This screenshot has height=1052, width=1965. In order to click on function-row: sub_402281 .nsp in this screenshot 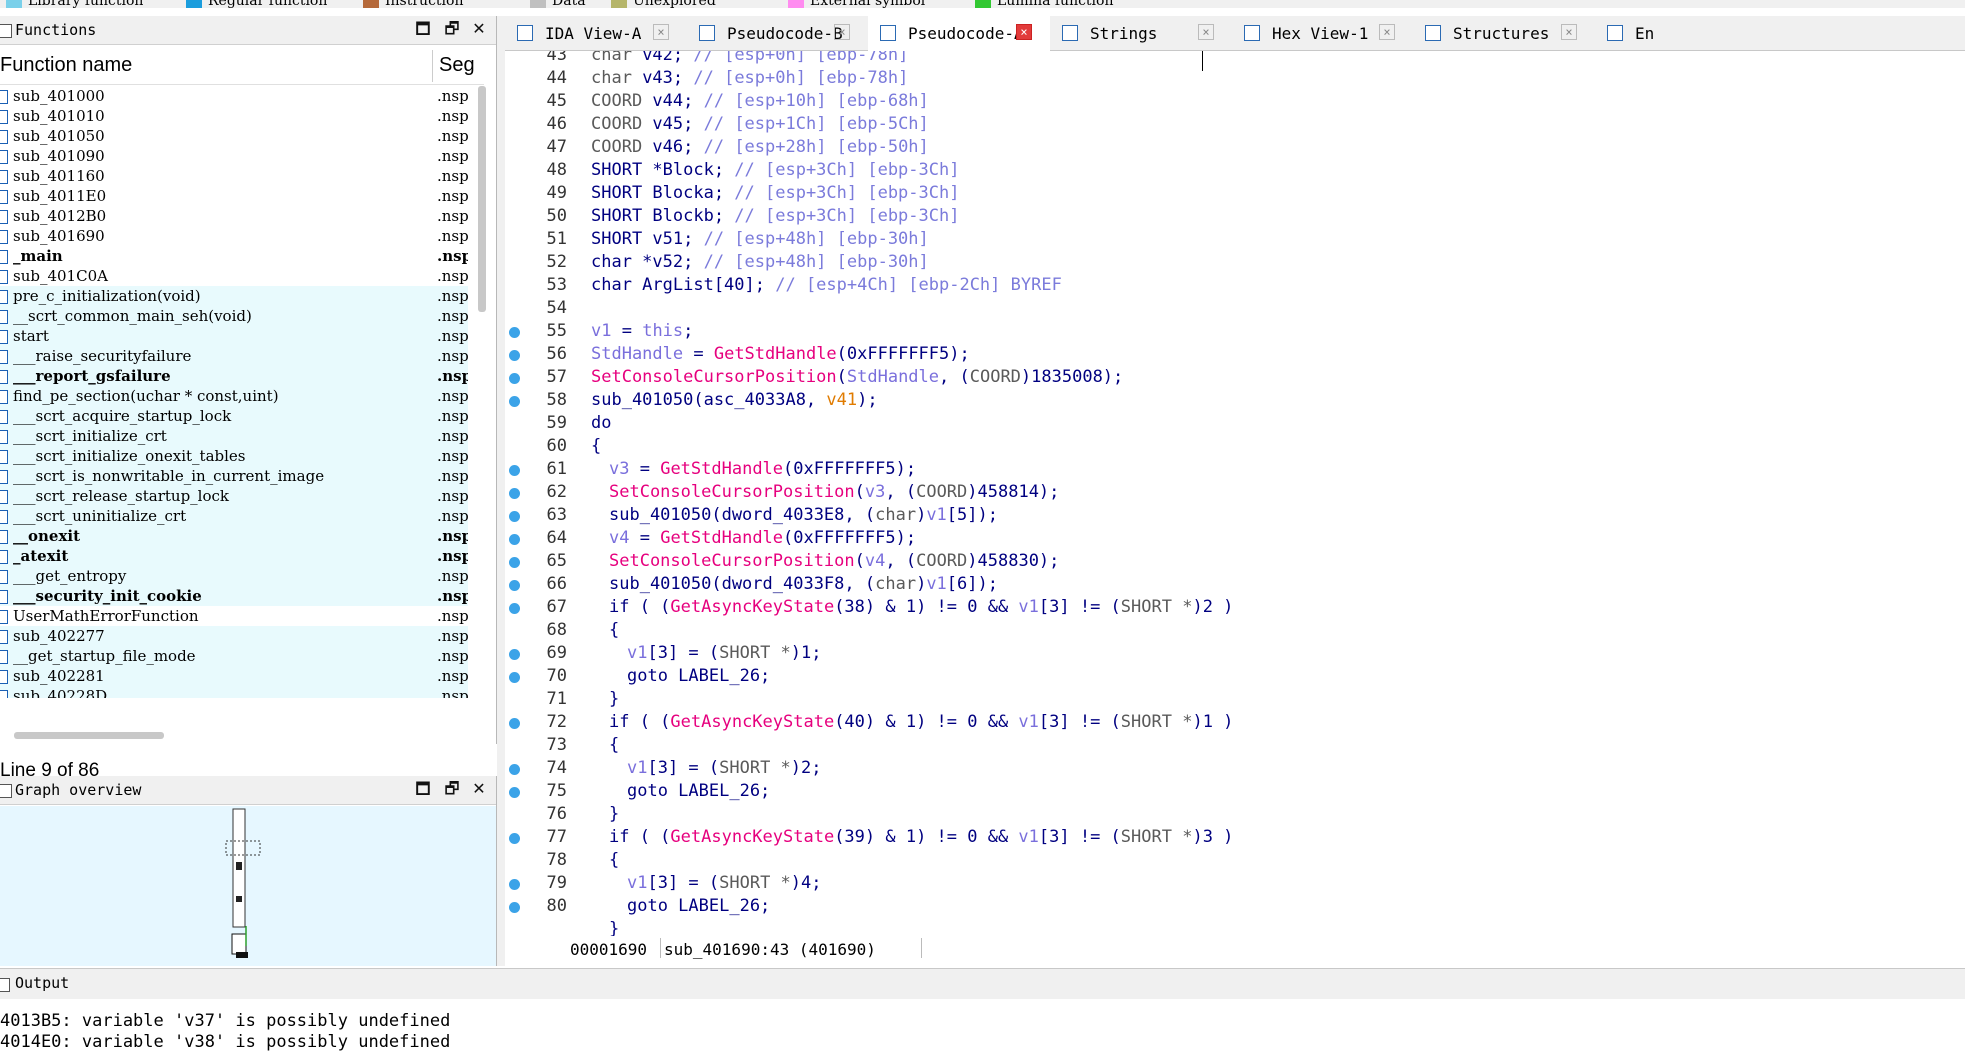, I will do `click(234, 676)`.